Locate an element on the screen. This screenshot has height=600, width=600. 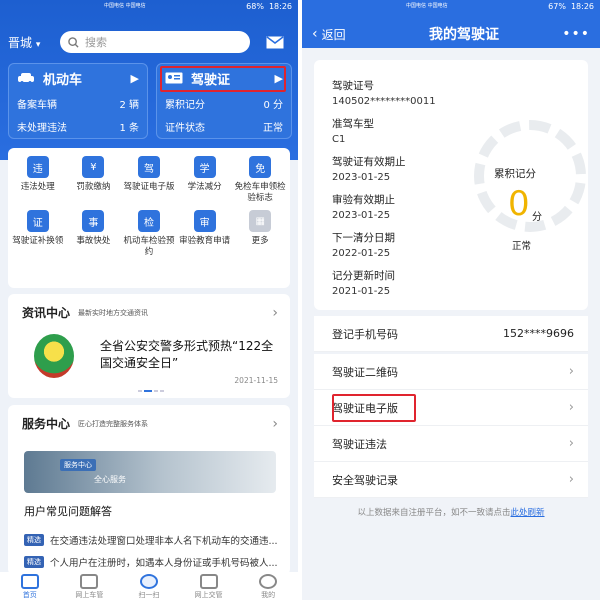
battery-text: 68% is located at coordinates (255, 6).